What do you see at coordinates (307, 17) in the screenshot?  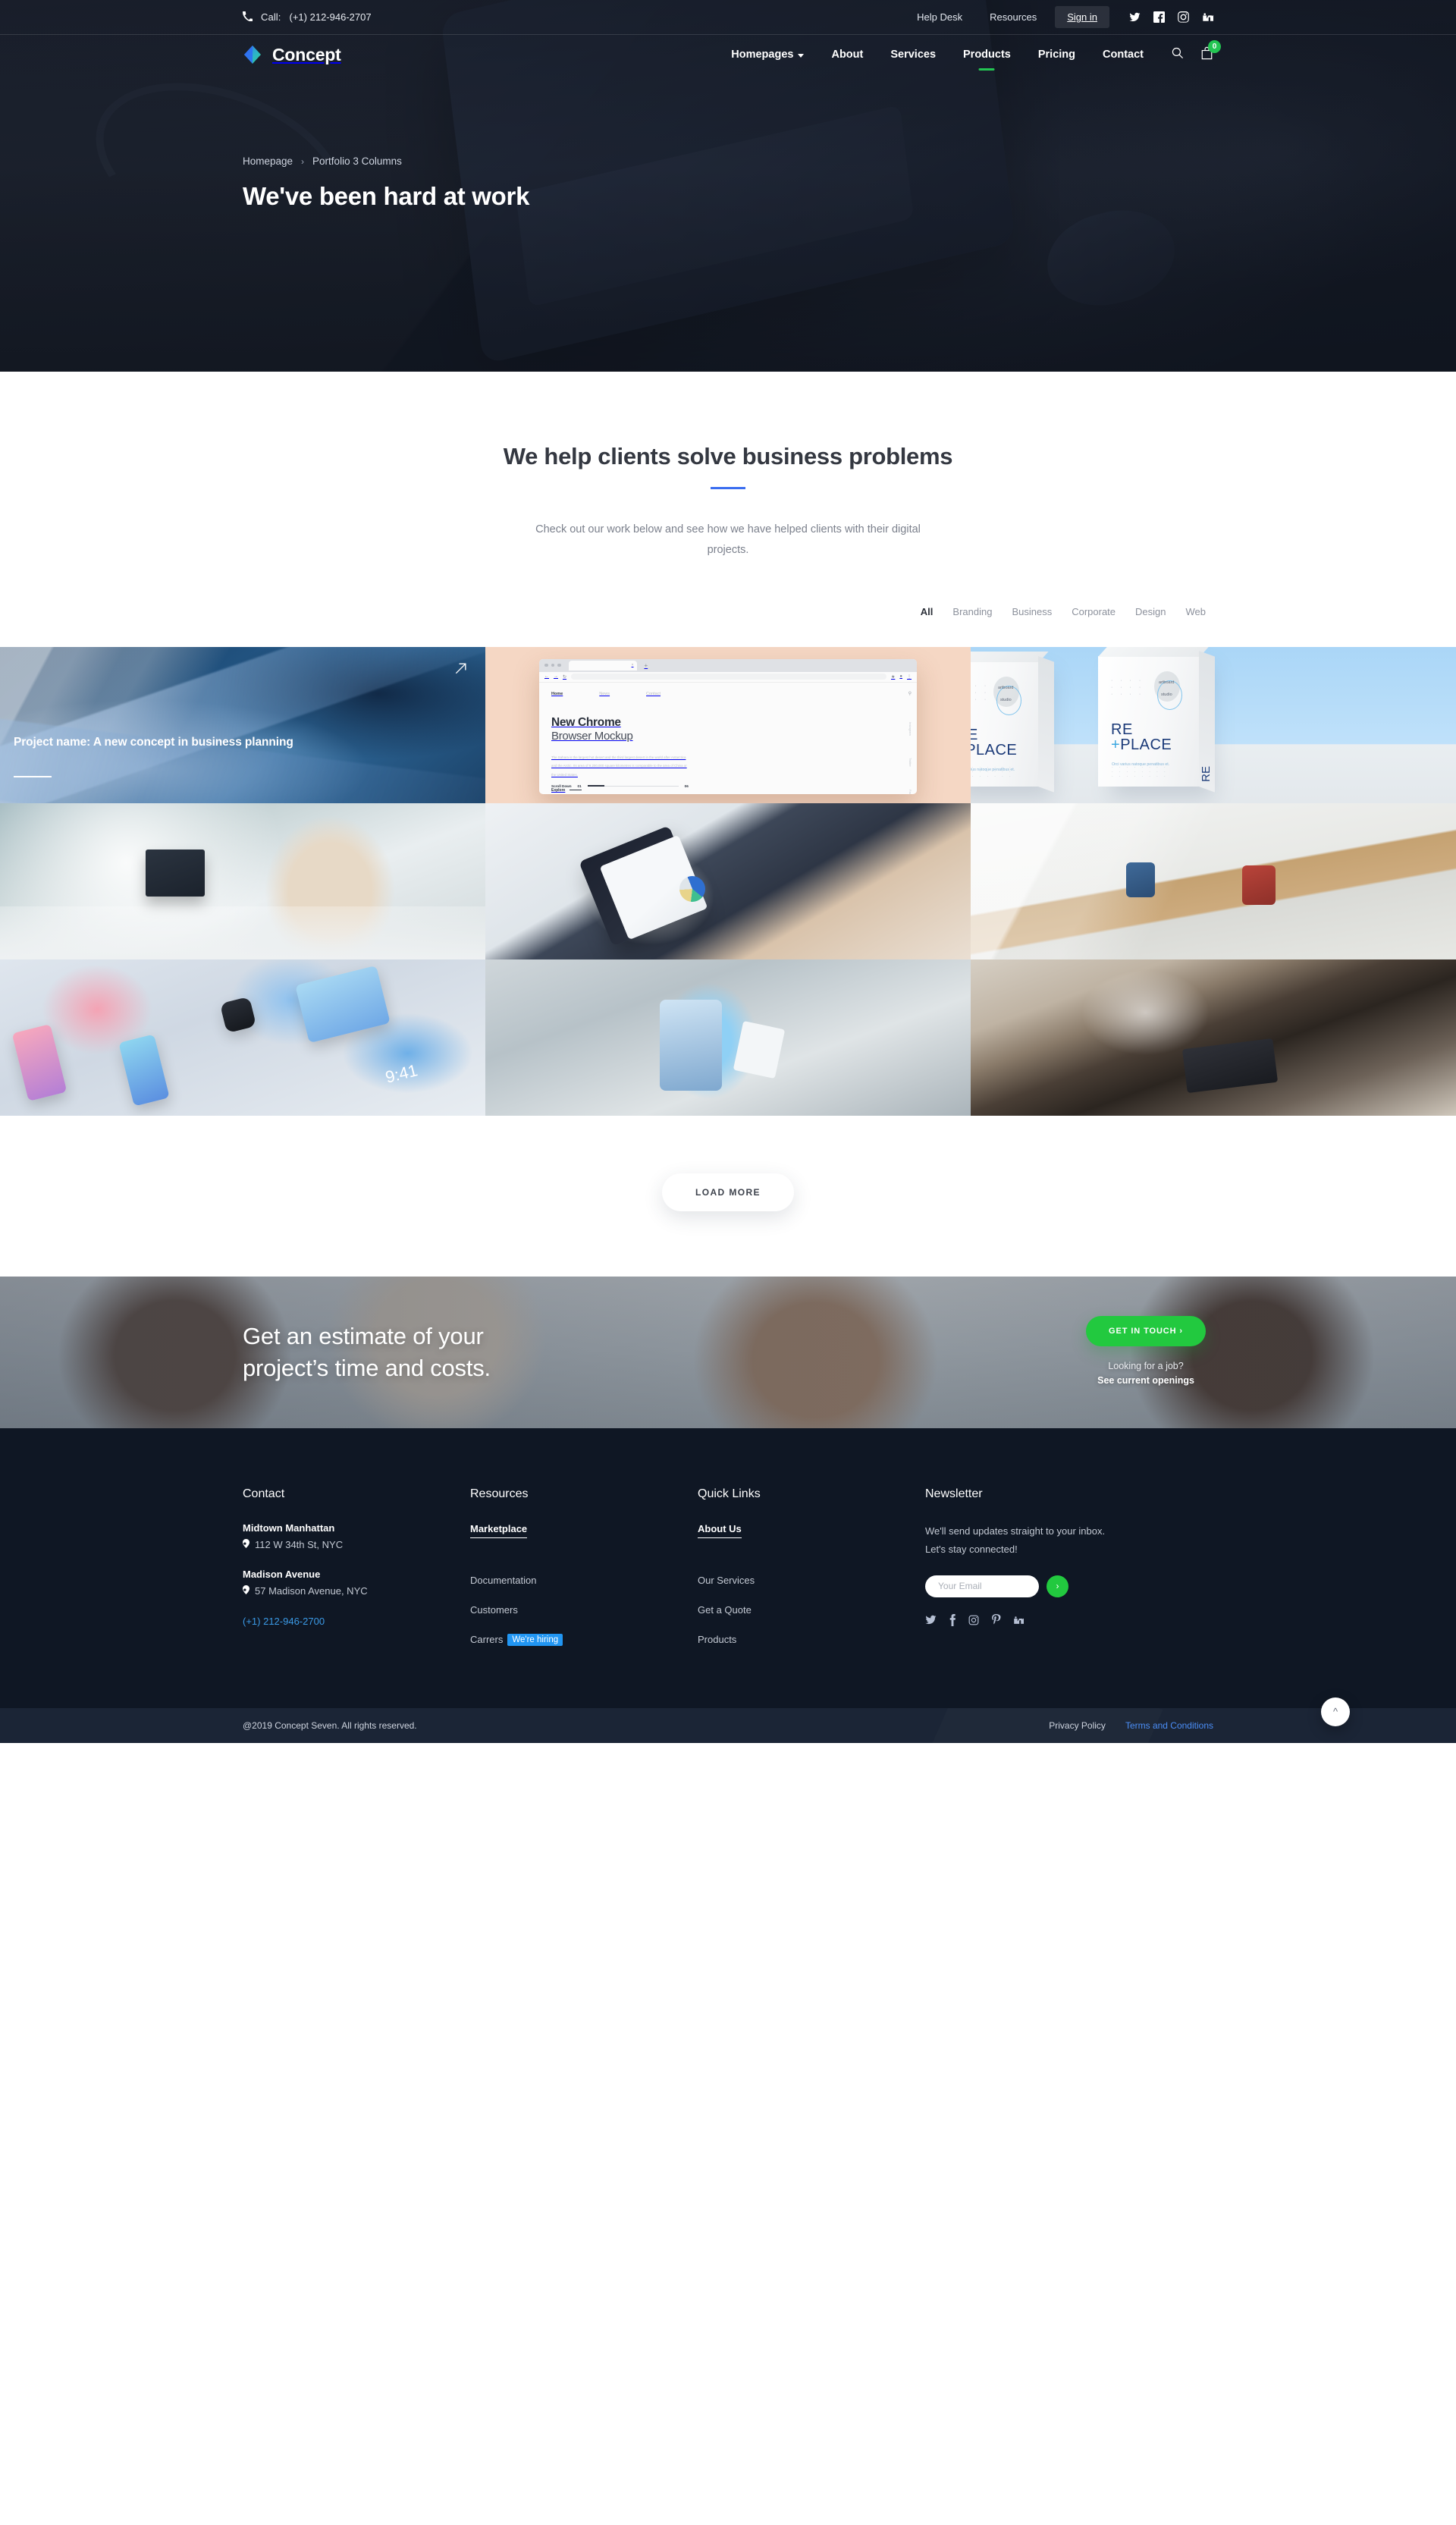 I see `phone-contact: Call: (+1) 212-946-2707` at bounding box center [307, 17].